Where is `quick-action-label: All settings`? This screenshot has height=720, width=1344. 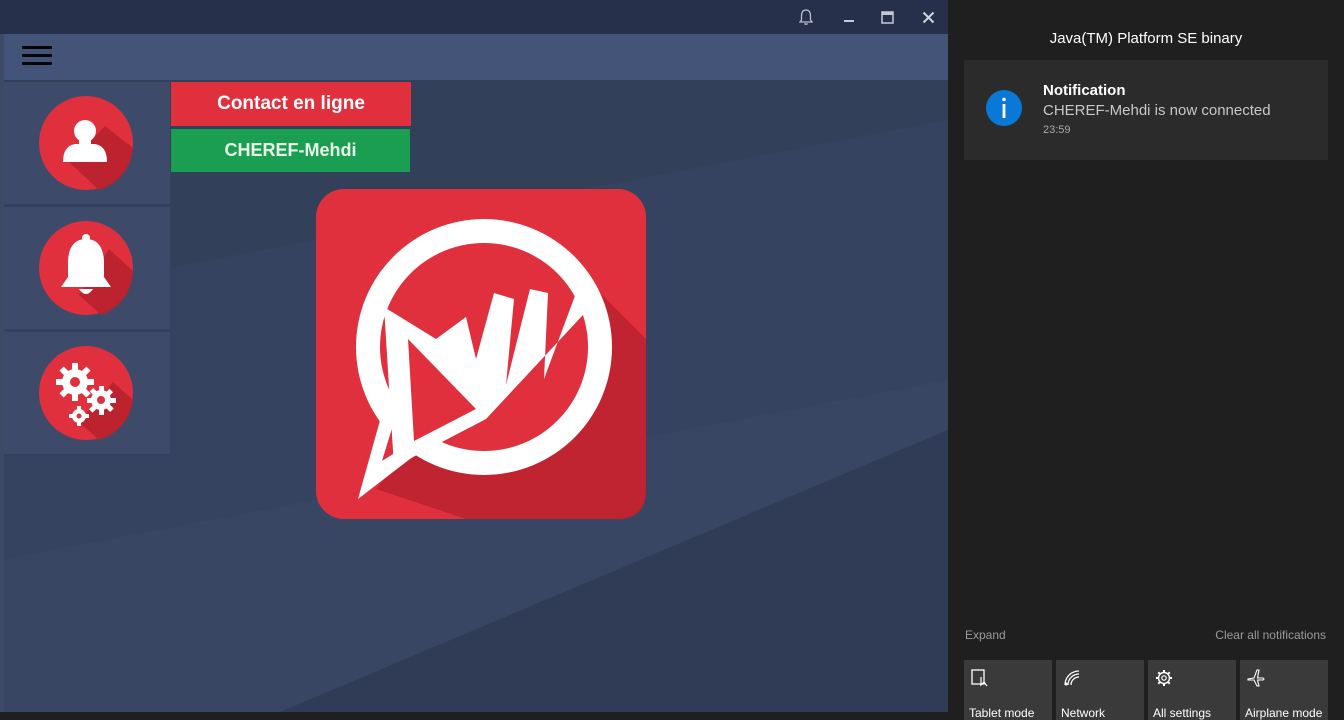 quick-action-label: All settings is located at coordinates (1182, 713).